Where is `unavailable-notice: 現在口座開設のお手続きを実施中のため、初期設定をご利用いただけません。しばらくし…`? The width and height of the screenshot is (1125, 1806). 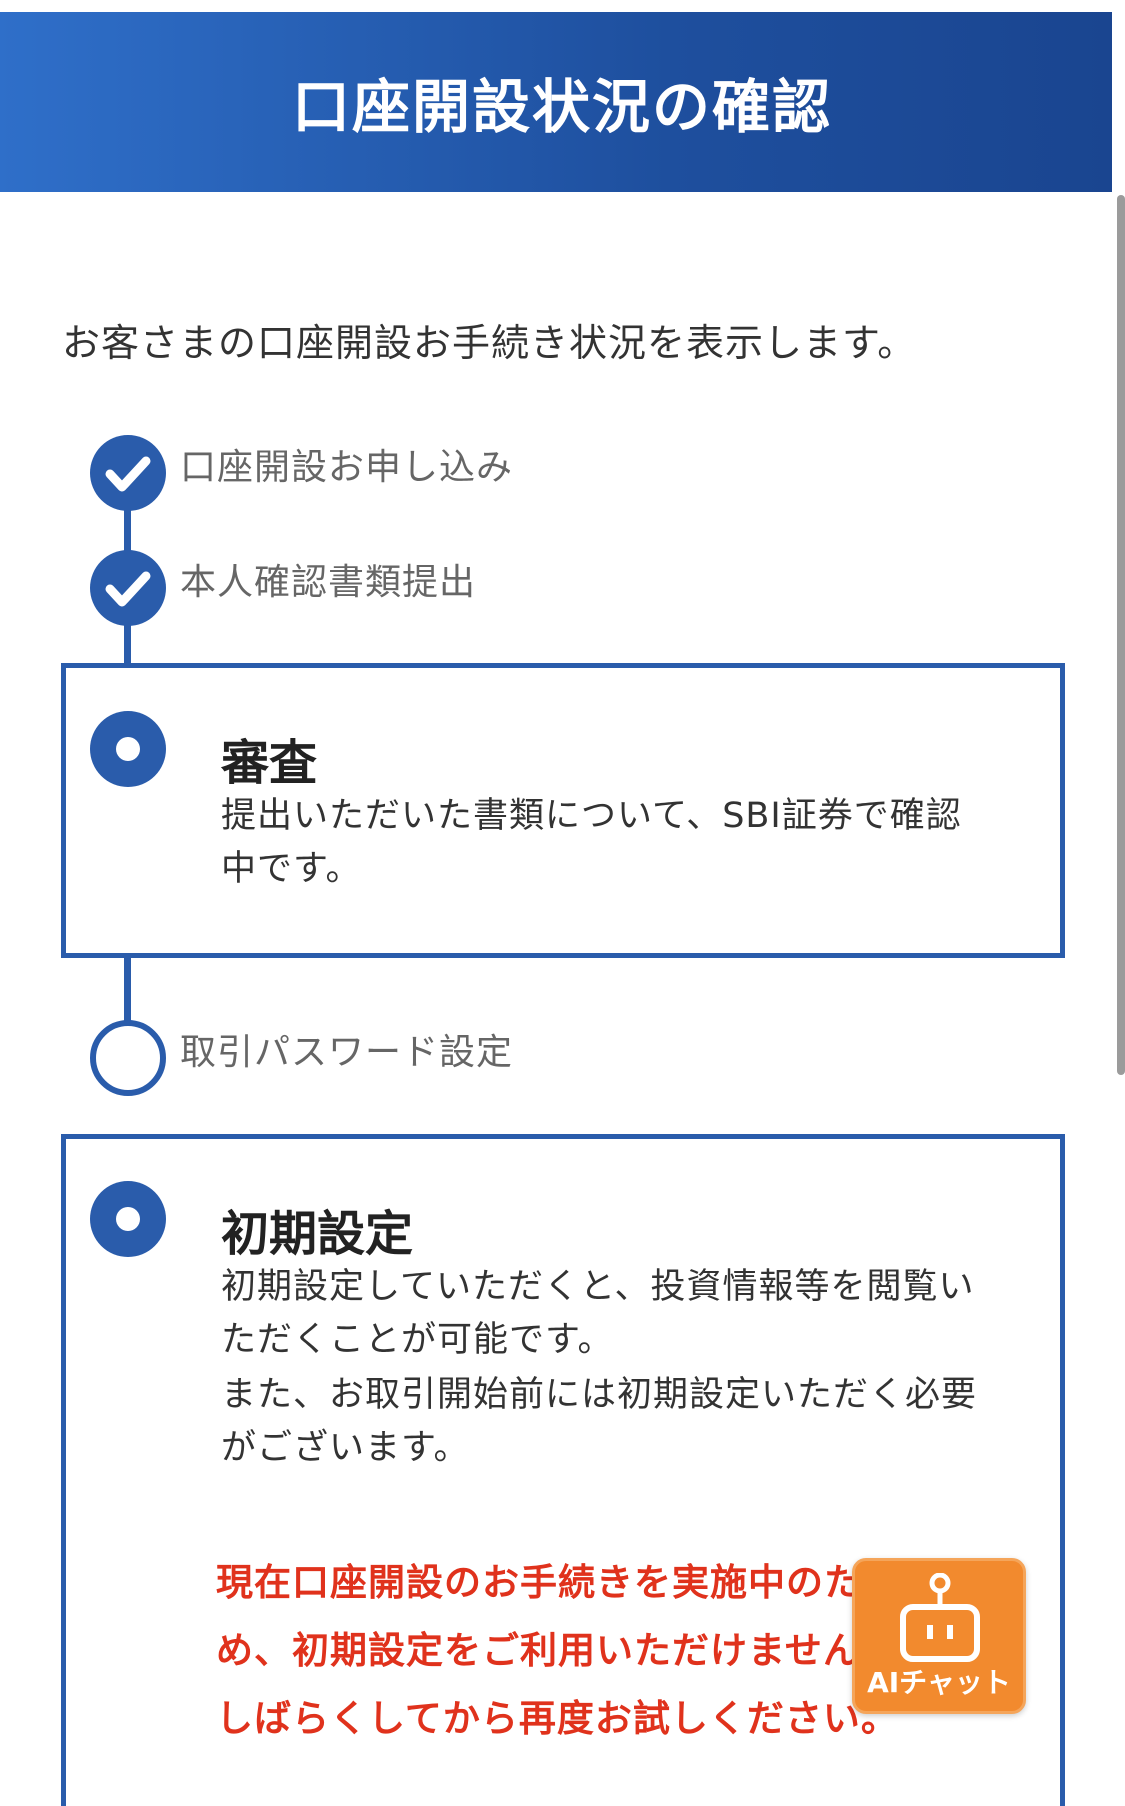 unavailable-notice: 現在口座開設のお手続きを実施中のため、初期設定をご利用いただけません。しばらくし… is located at coordinates (557, 1650).